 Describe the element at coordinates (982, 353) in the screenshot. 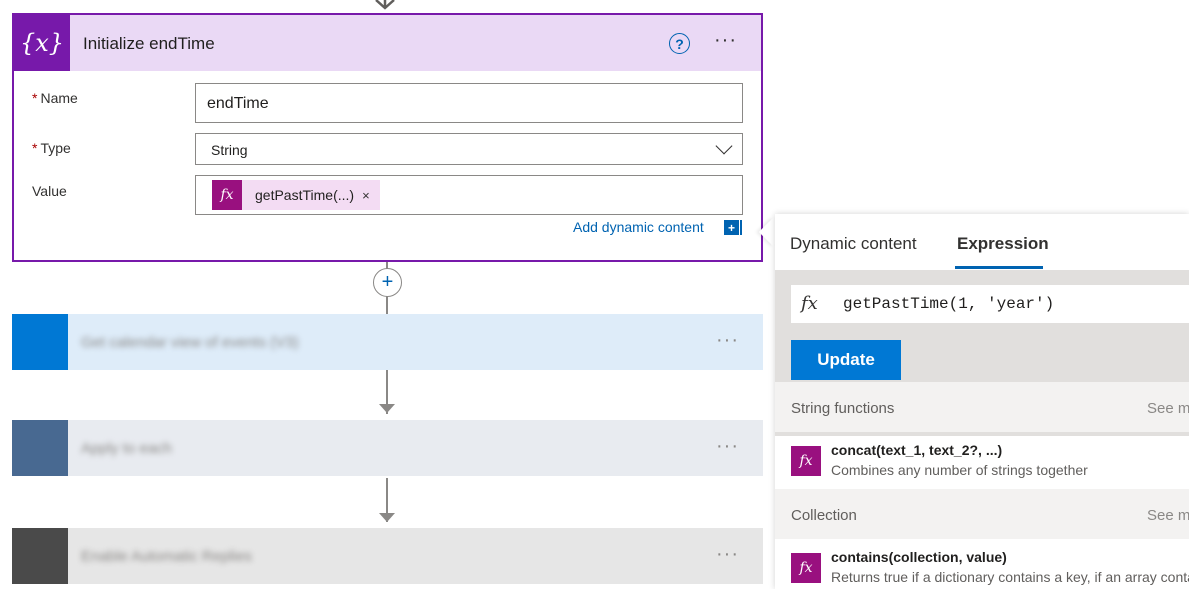

I see `expression-editor-area: fx getPastTime(1, 'year') Update` at that location.